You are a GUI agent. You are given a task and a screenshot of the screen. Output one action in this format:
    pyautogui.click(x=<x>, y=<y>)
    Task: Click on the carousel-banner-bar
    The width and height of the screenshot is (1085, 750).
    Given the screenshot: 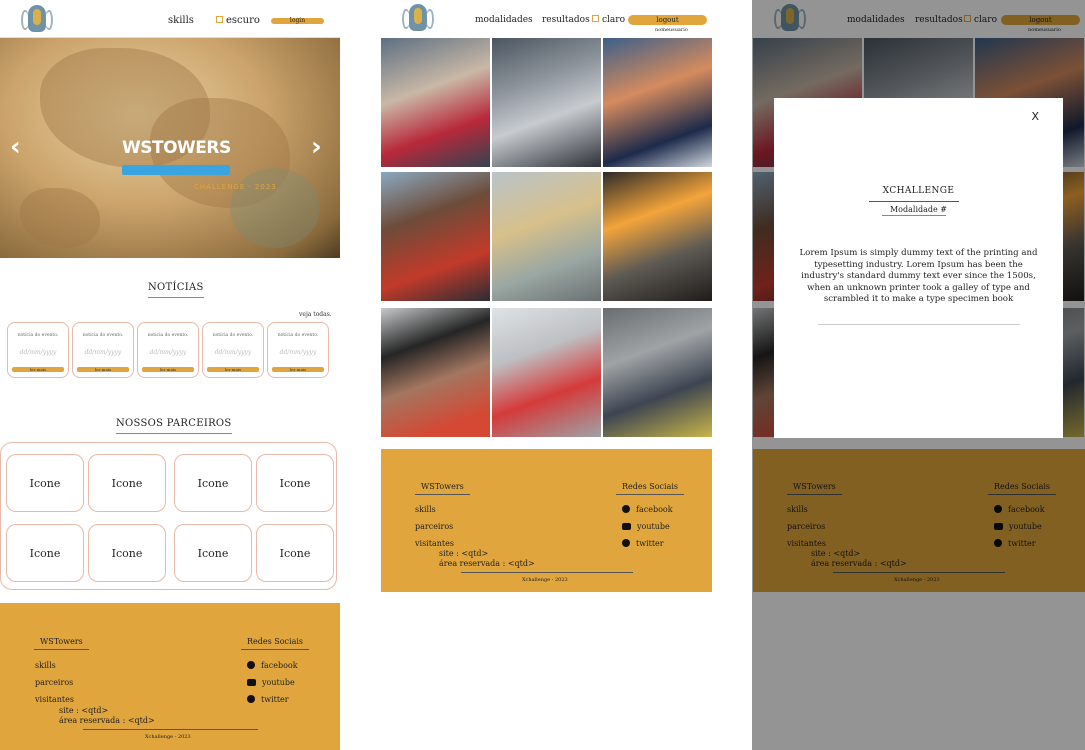 What is the action you would take?
    pyautogui.click(x=176, y=170)
    